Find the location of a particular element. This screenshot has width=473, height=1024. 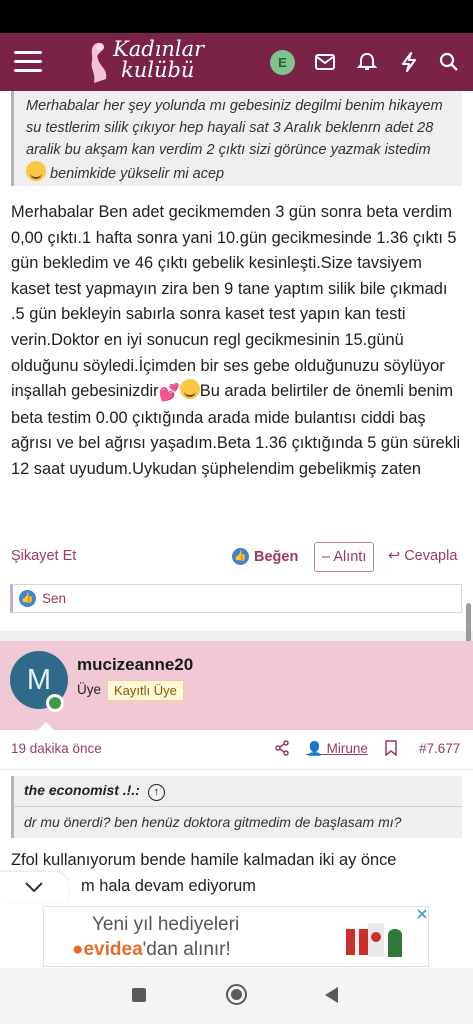

mention-link: 👤 Mirune is located at coordinates (337, 749).